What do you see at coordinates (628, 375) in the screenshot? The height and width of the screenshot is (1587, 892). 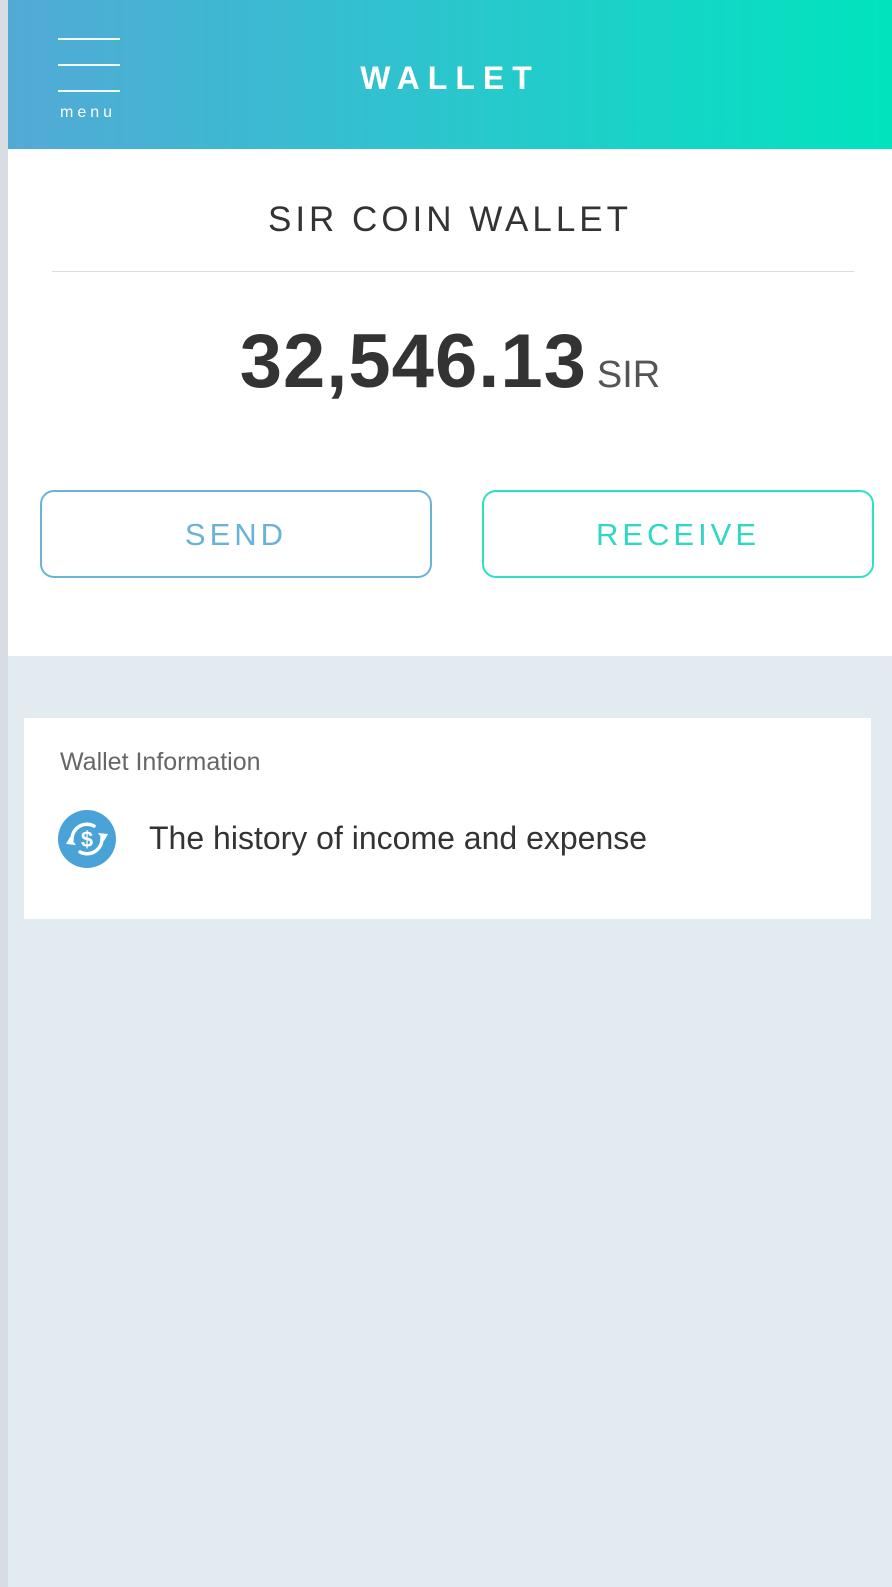 I see `balance-unit: SIR` at bounding box center [628, 375].